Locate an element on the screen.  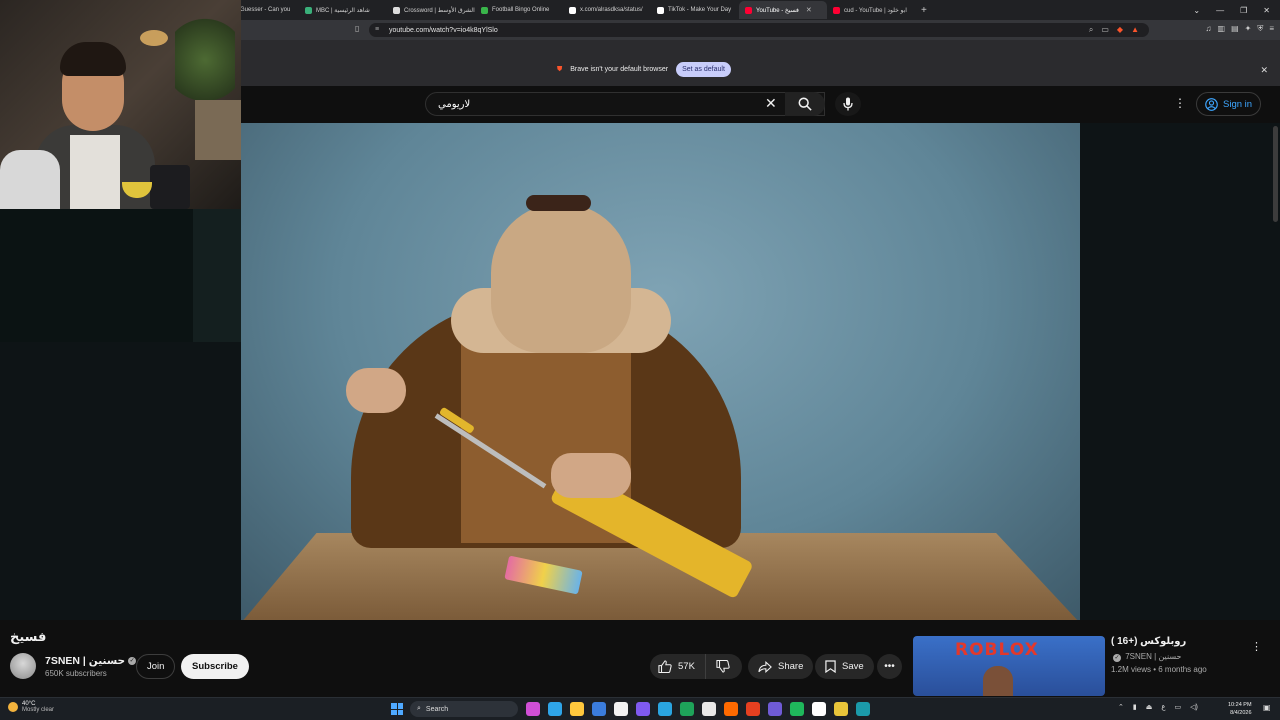
recommended-title: روبلوكس (+16 ) is located at coordinates (1148, 641).